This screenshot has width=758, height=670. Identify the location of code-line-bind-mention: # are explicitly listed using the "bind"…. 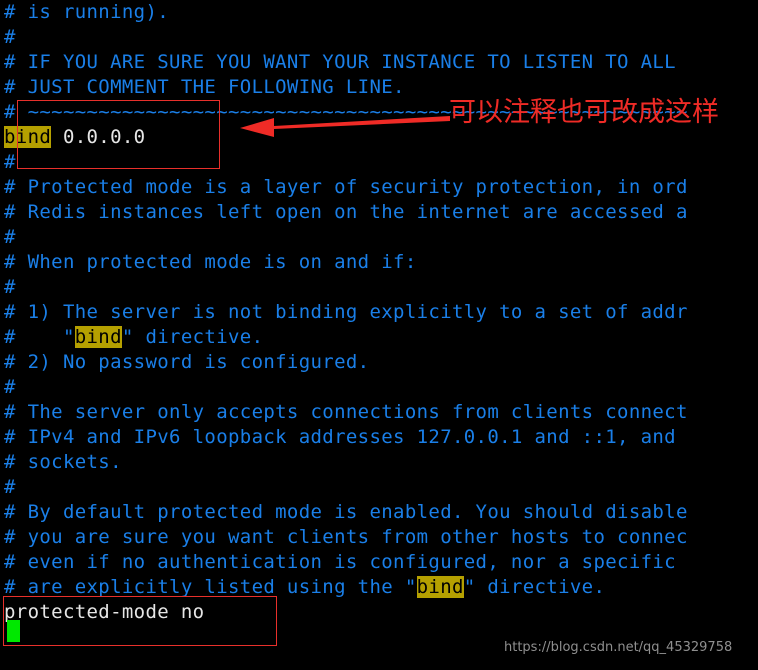
(304, 587).